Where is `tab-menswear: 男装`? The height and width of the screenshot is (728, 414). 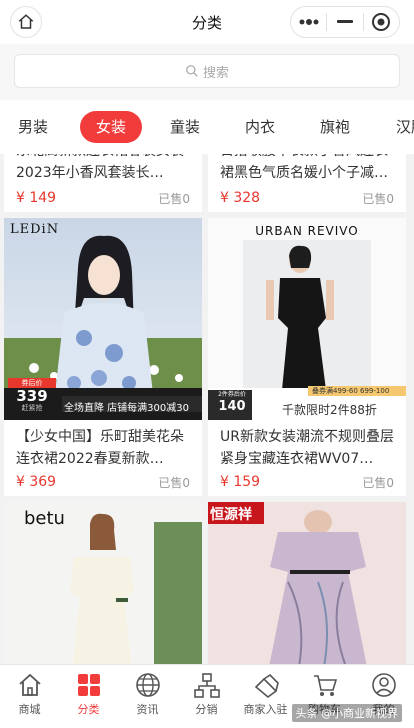
tab-menswear: 男装 is located at coordinates (33, 127).